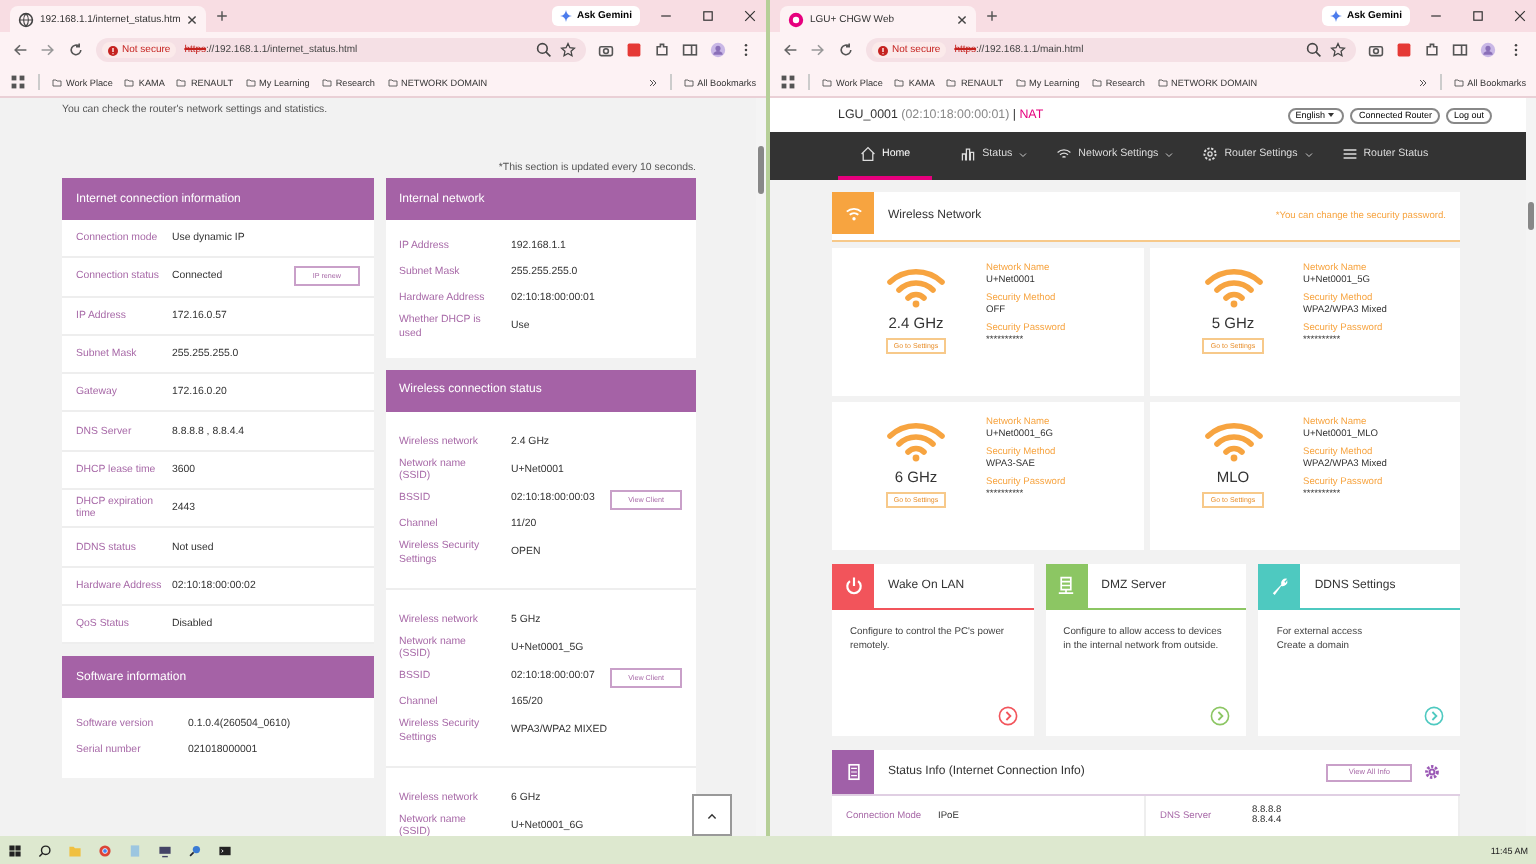 The image size is (1536, 864). I want to click on chart-icon, so click(968, 154).